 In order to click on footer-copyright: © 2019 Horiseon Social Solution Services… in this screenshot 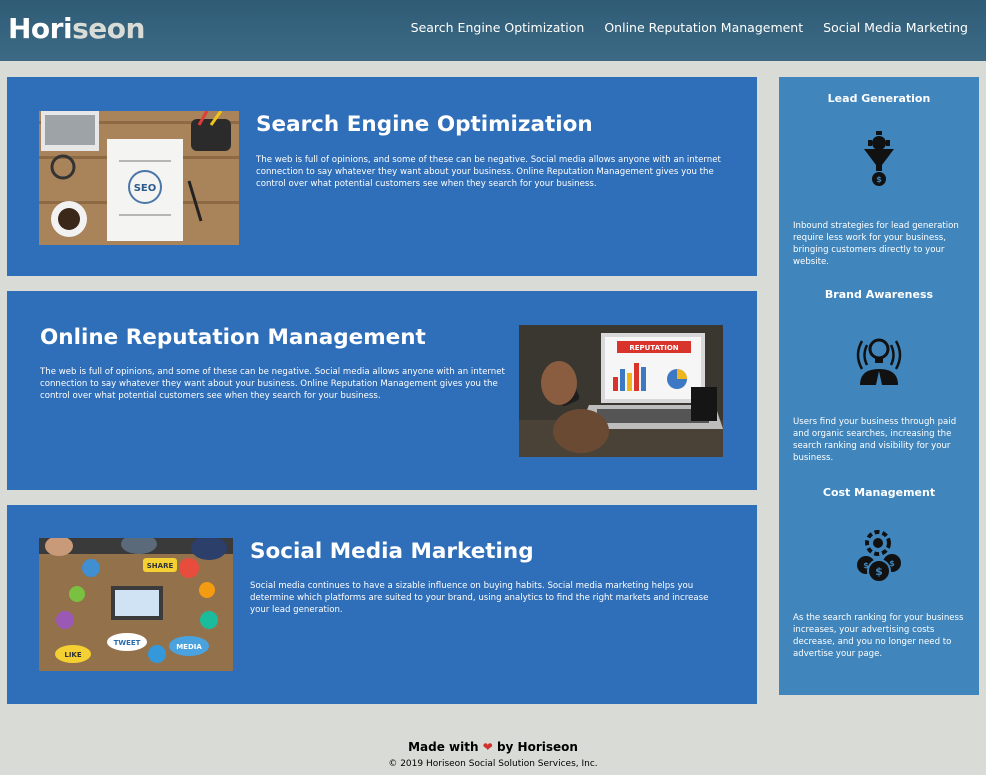, I will do `click(493, 764)`.